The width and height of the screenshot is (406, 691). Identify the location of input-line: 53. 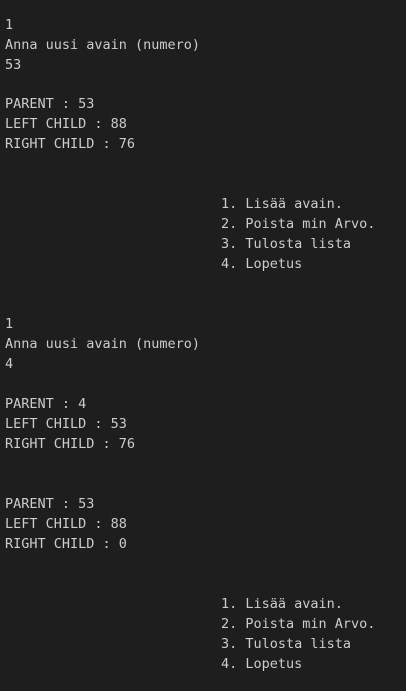
(13, 65).